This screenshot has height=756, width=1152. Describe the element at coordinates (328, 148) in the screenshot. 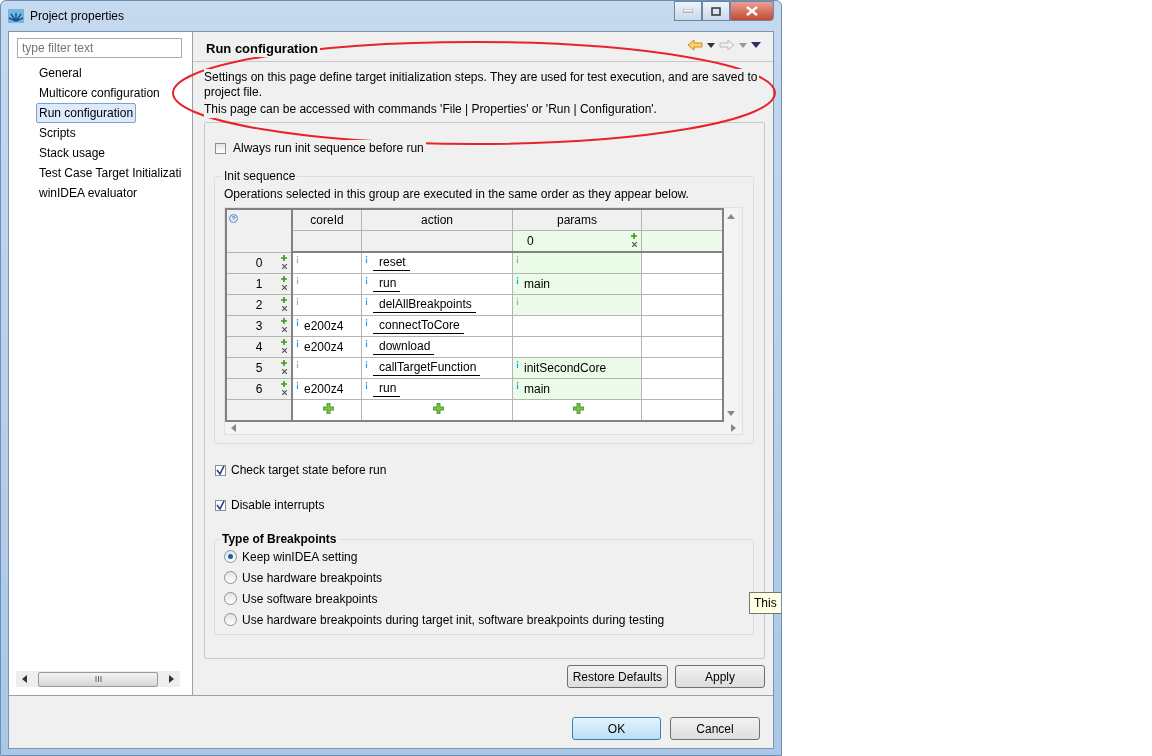

I see `checkbox-label: Always run init sequence before run` at that location.